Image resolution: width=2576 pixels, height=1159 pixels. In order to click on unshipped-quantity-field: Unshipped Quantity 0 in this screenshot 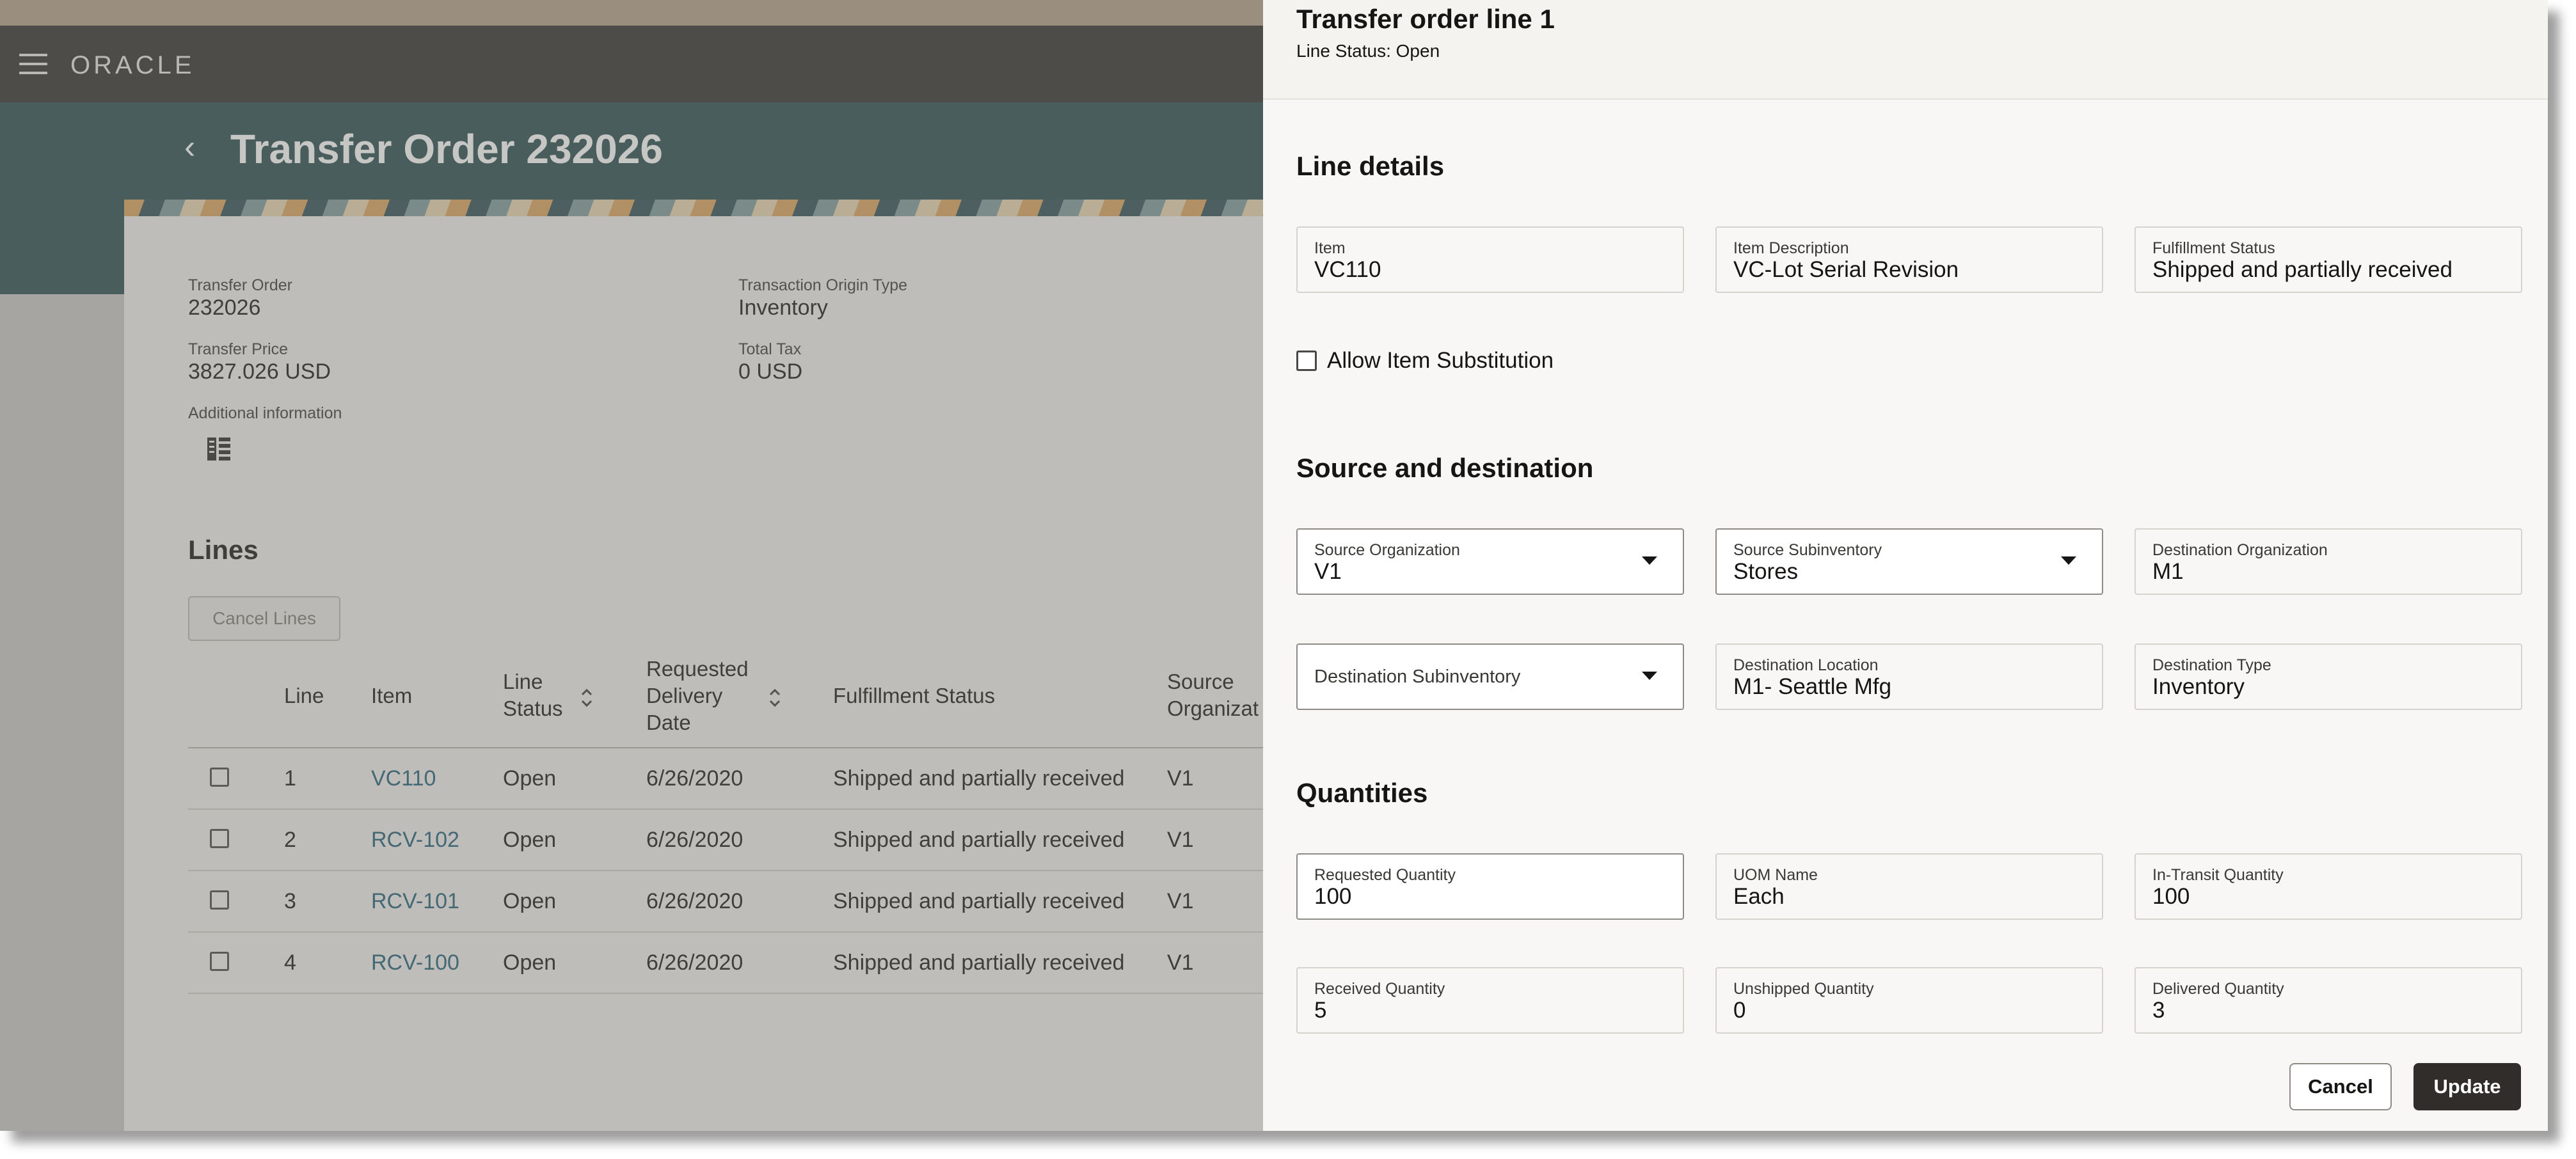, I will do `click(1909, 1000)`.